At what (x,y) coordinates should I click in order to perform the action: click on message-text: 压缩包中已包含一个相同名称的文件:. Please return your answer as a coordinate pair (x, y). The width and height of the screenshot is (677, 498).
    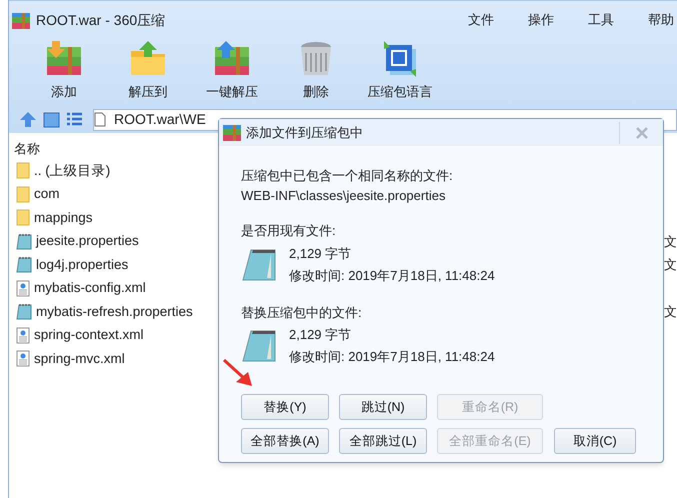
    Looking at the image, I should click on (347, 176).